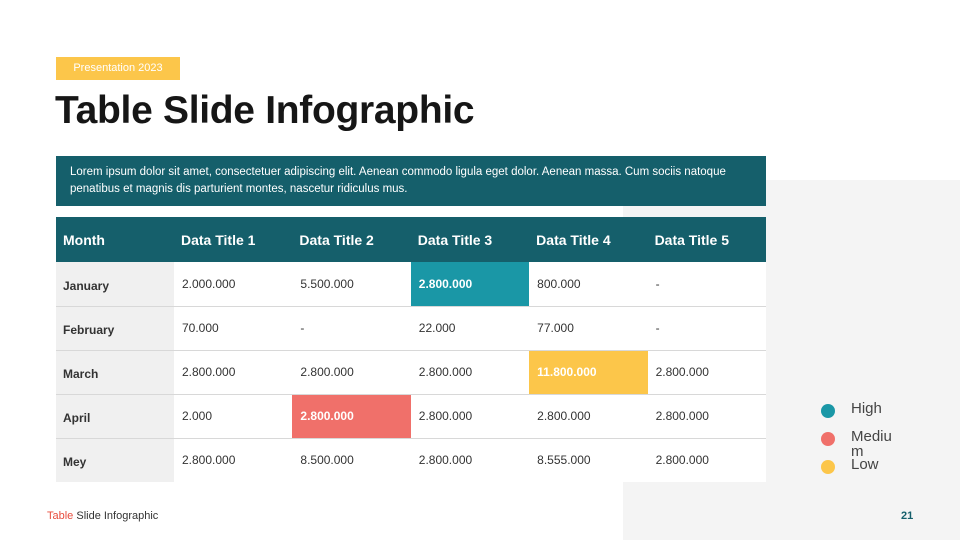 The height and width of the screenshot is (540, 960). Describe the element at coordinates (233, 416) in the screenshot. I see `table-cell: 2.000` at that location.